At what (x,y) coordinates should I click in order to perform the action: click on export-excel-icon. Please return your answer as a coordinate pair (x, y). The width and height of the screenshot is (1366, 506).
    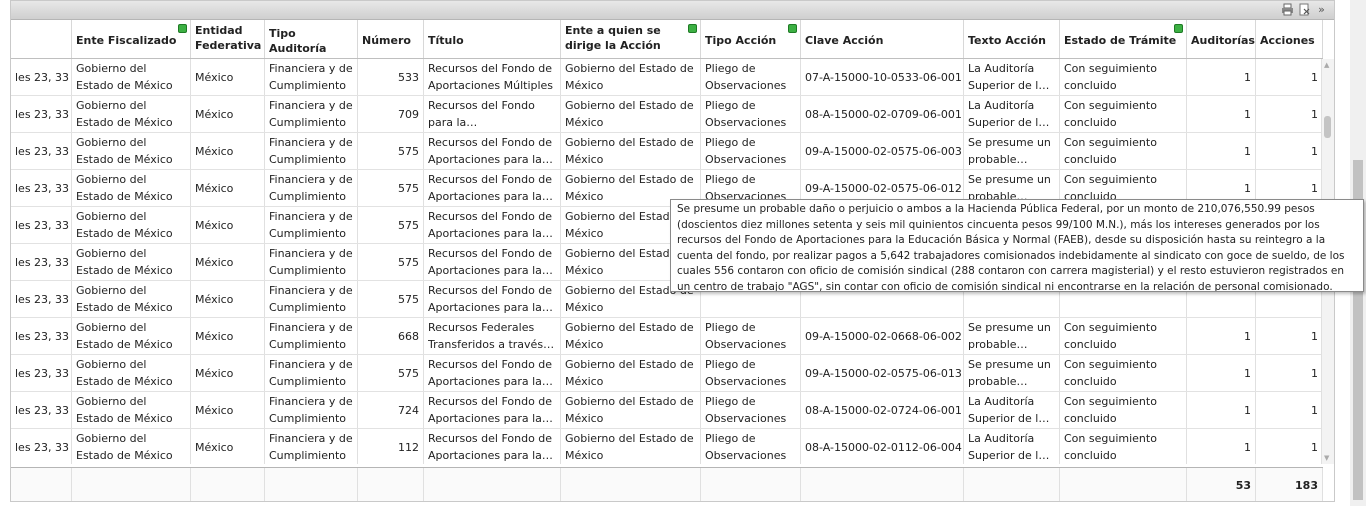
    Looking at the image, I should click on (1304, 9).